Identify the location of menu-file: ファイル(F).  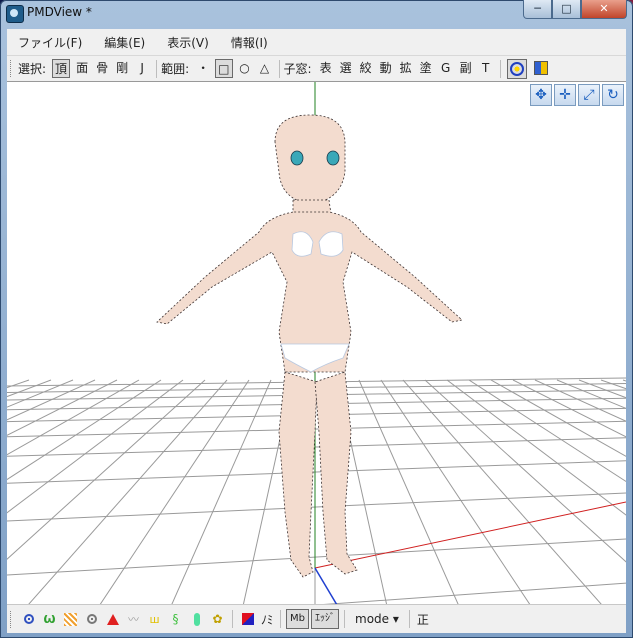
(50, 42).